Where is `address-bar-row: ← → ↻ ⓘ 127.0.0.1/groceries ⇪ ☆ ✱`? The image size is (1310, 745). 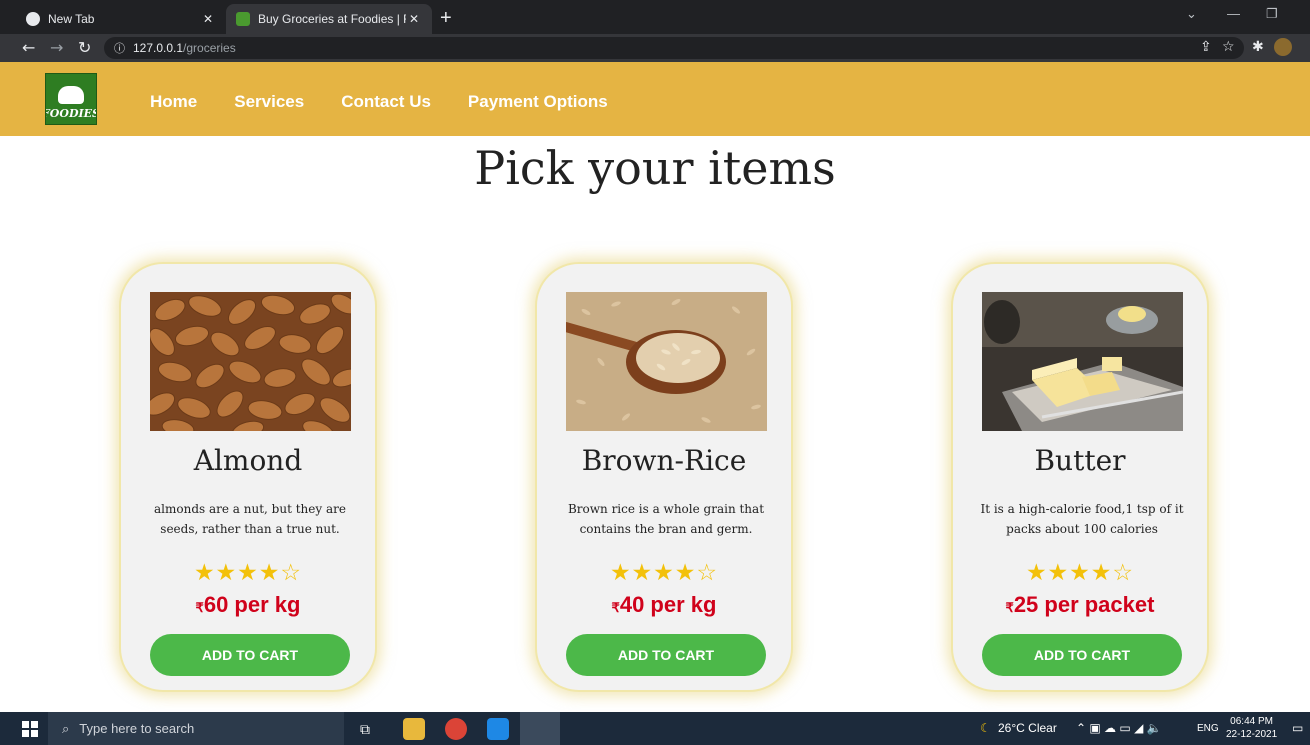 address-bar-row: ← → ↻ ⓘ 127.0.0.1/groceries ⇪ ☆ ✱ is located at coordinates (655, 48).